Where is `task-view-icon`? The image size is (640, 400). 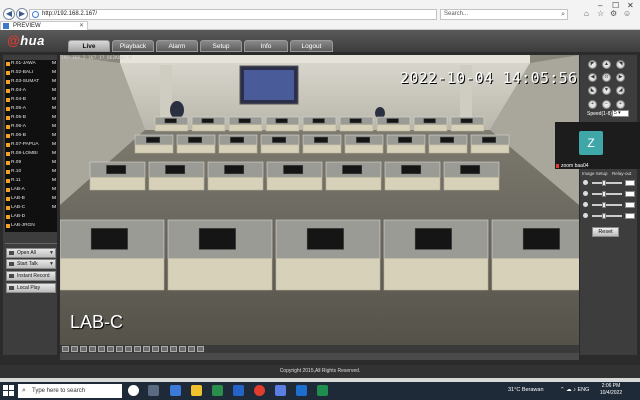 task-view-icon is located at coordinates (153, 390).